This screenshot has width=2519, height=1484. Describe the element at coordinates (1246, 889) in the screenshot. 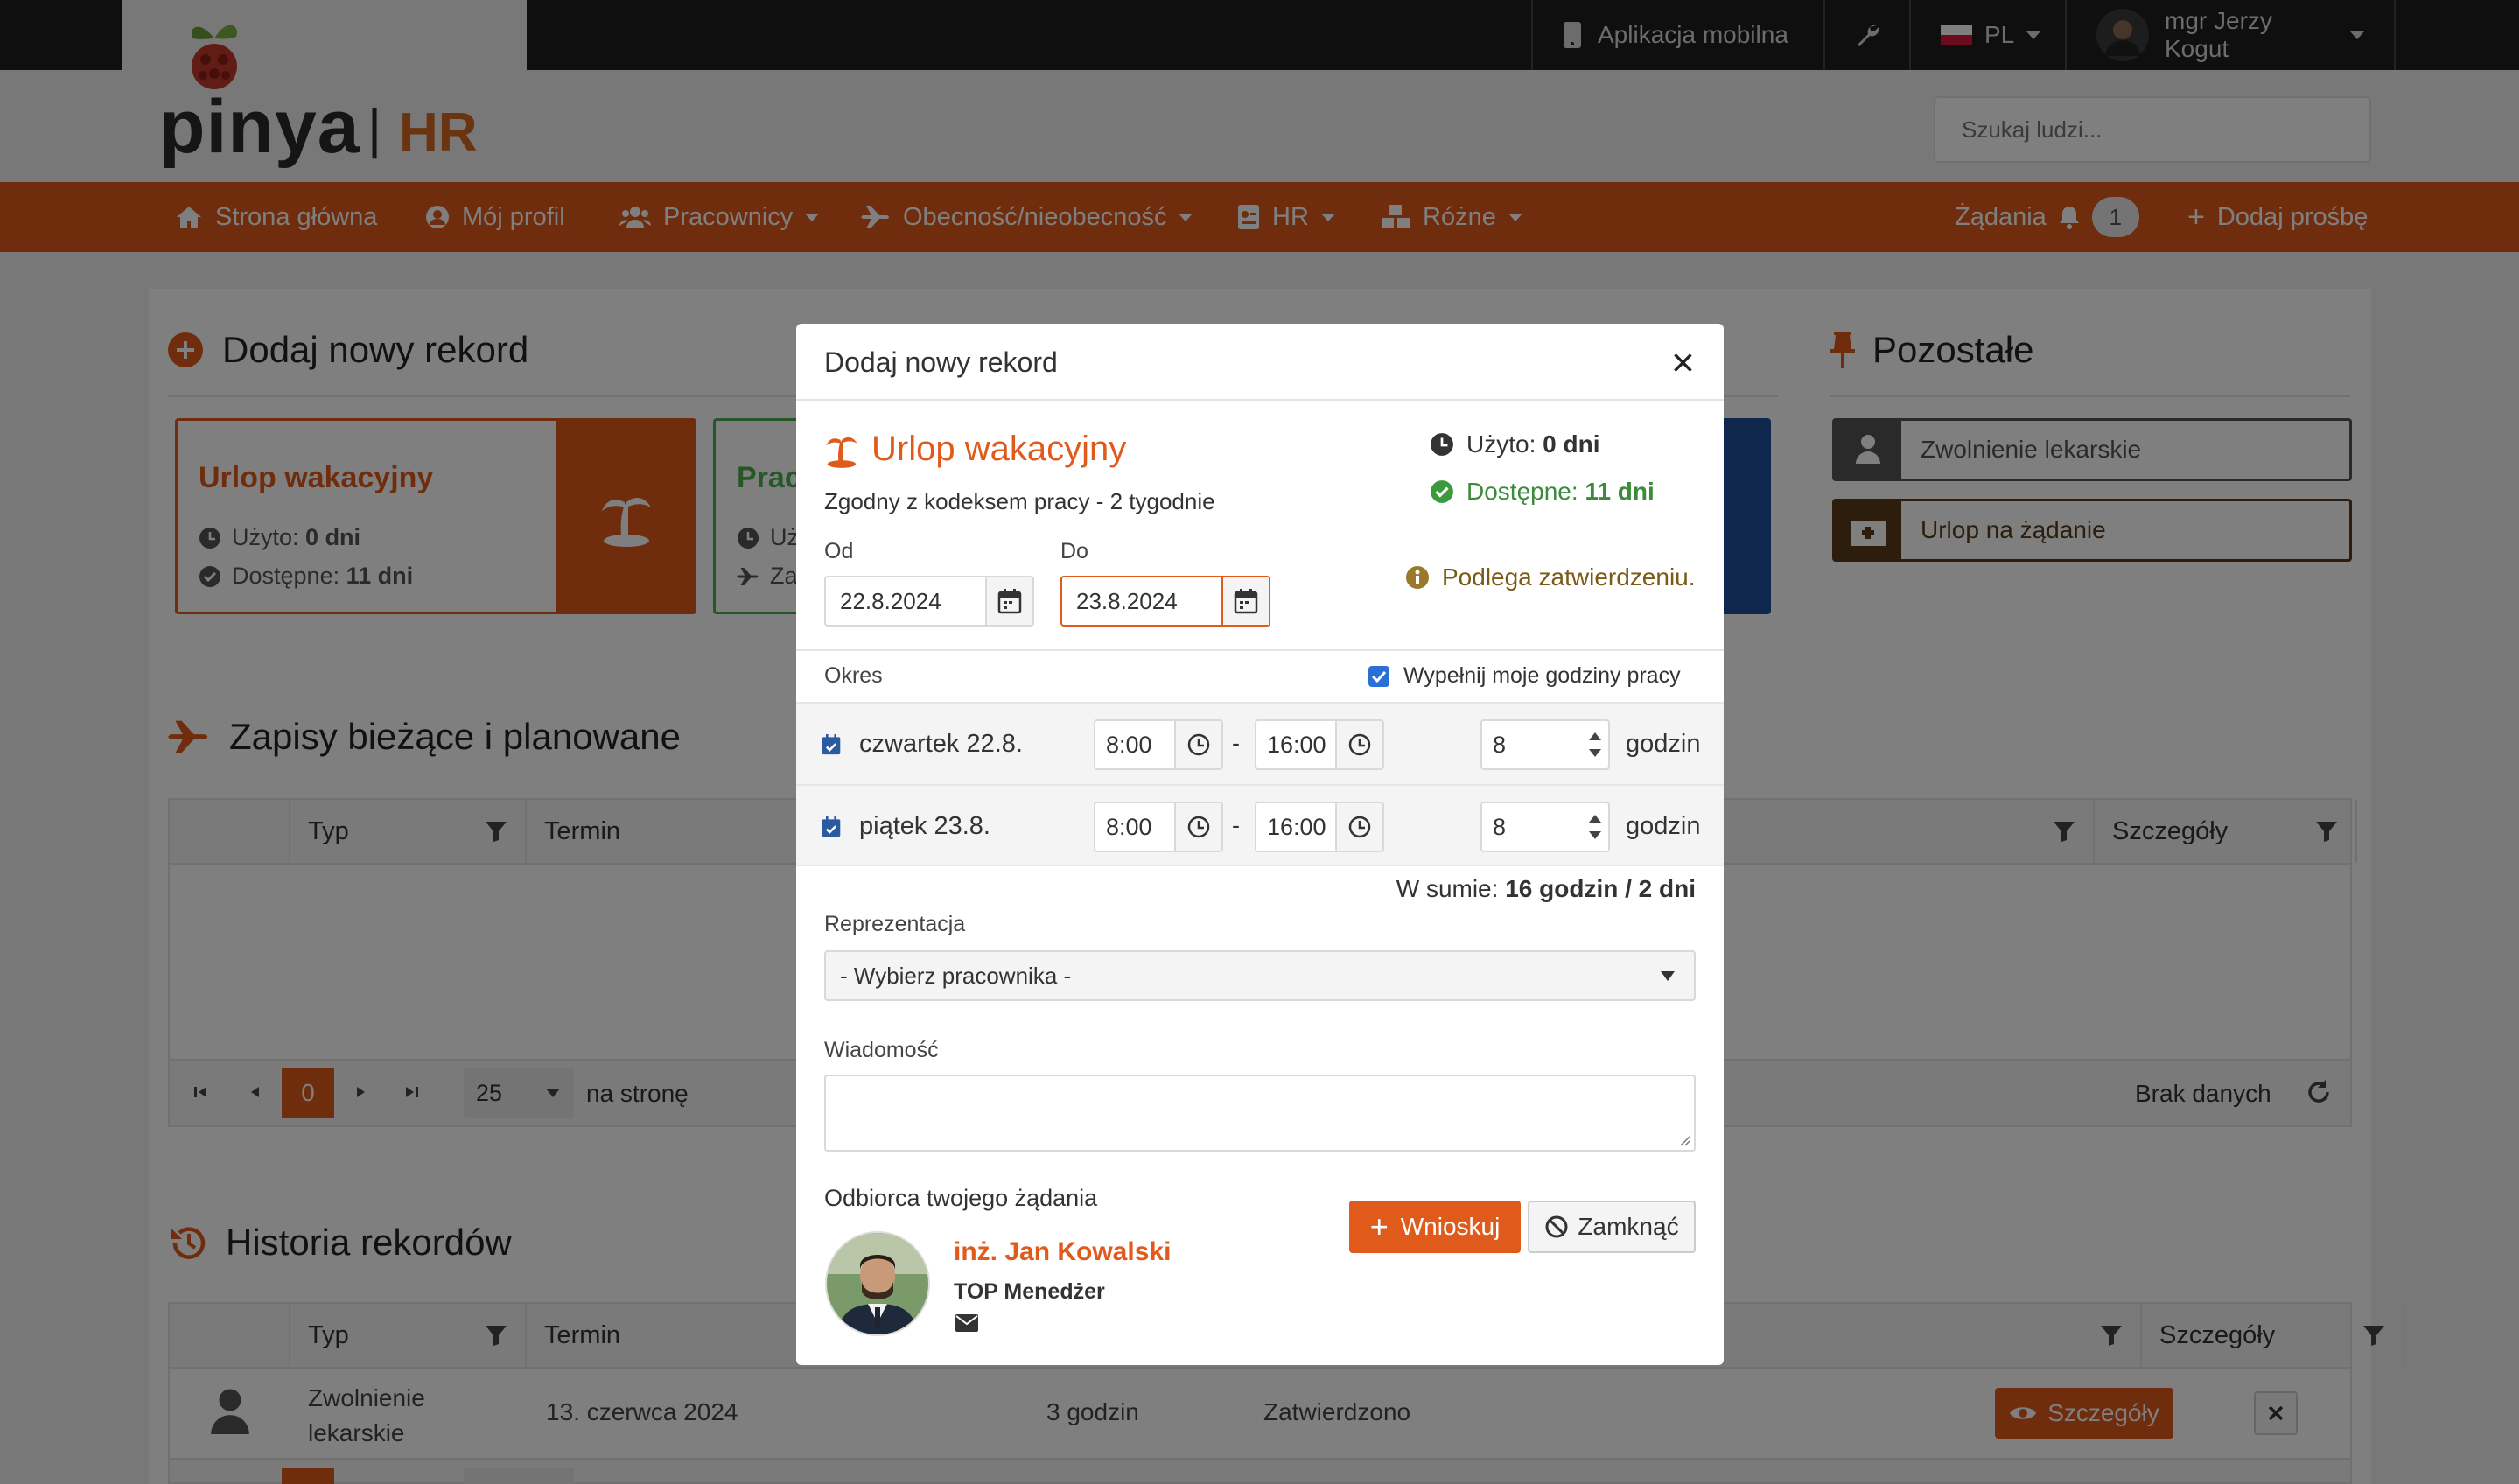

I see `total-summary: W sumie: 16 godzin / 2 dni` at that location.